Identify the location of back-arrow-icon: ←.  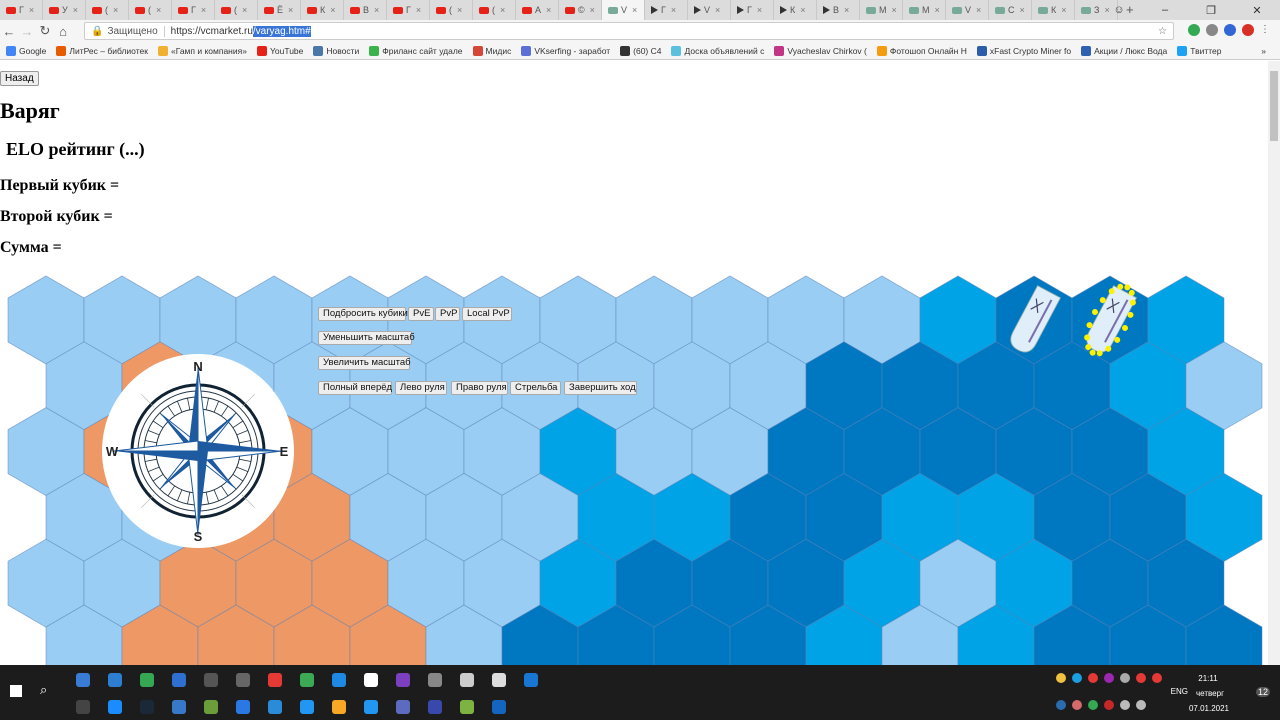
(9, 31).